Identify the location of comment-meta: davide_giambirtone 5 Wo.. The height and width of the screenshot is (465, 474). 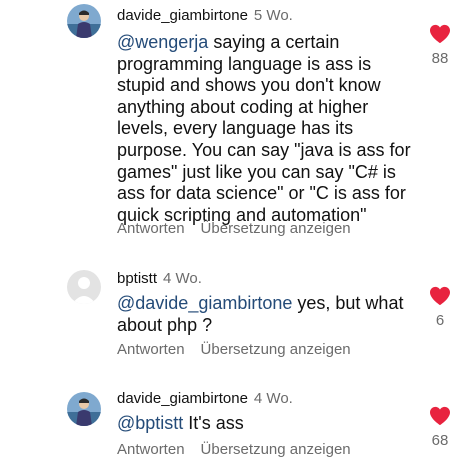
(205, 16).